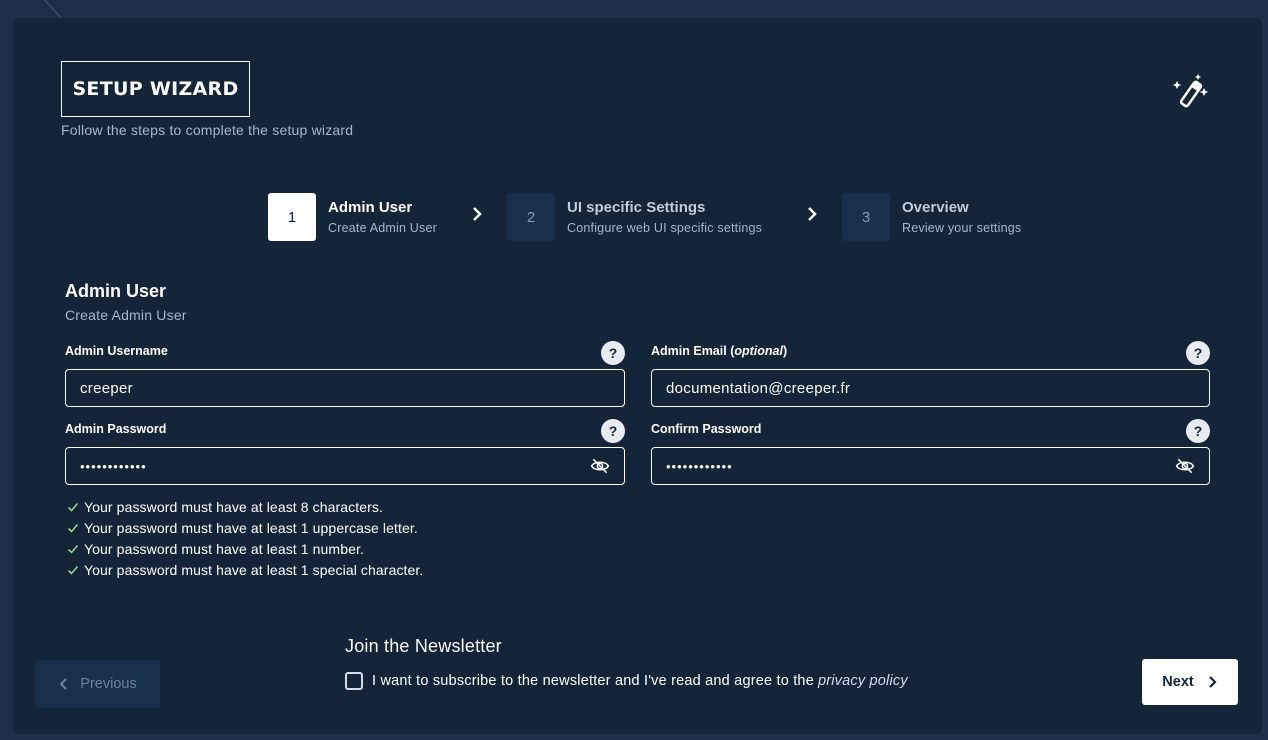 Image resolution: width=1268 pixels, height=740 pixels. Describe the element at coordinates (758, 351) in the screenshot. I see `email-label-optional: optional` at that location.